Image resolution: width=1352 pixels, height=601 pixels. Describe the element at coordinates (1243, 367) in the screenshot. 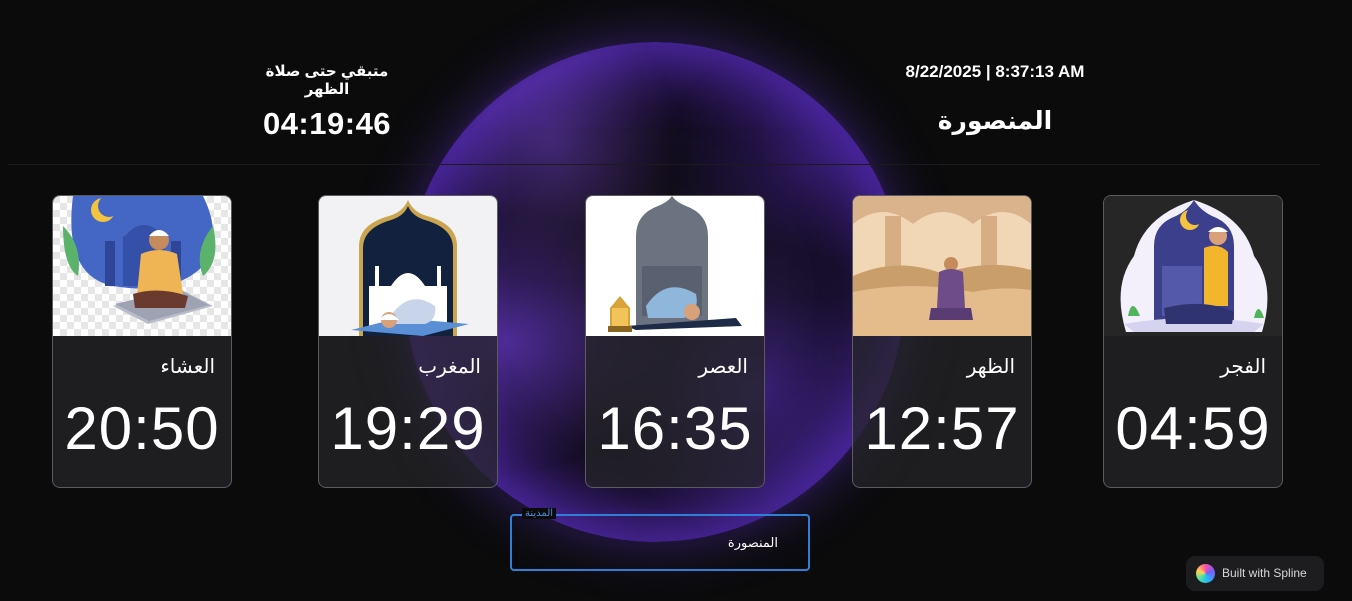

I see `prayer-name-fajr: الفجر` at that location.